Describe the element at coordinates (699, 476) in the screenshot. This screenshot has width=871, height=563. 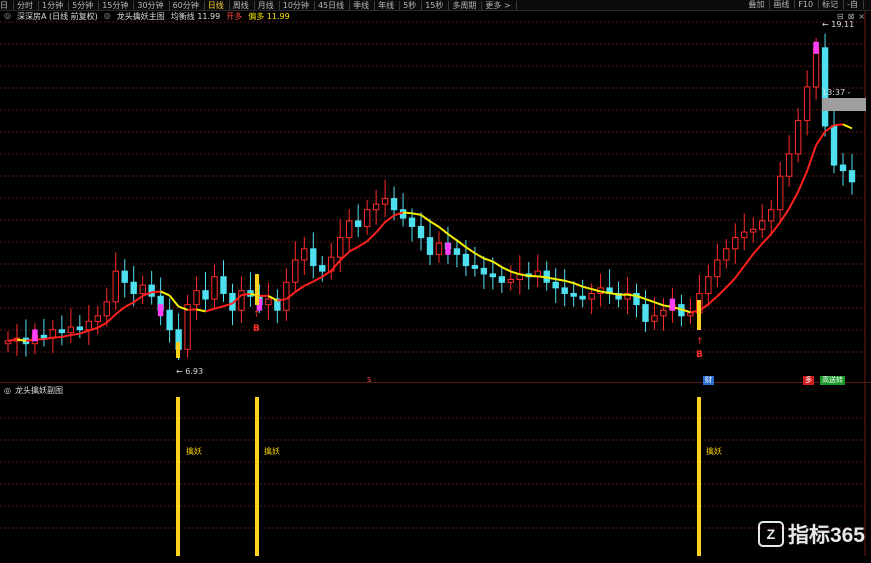
I see `signal-bar` at that location.